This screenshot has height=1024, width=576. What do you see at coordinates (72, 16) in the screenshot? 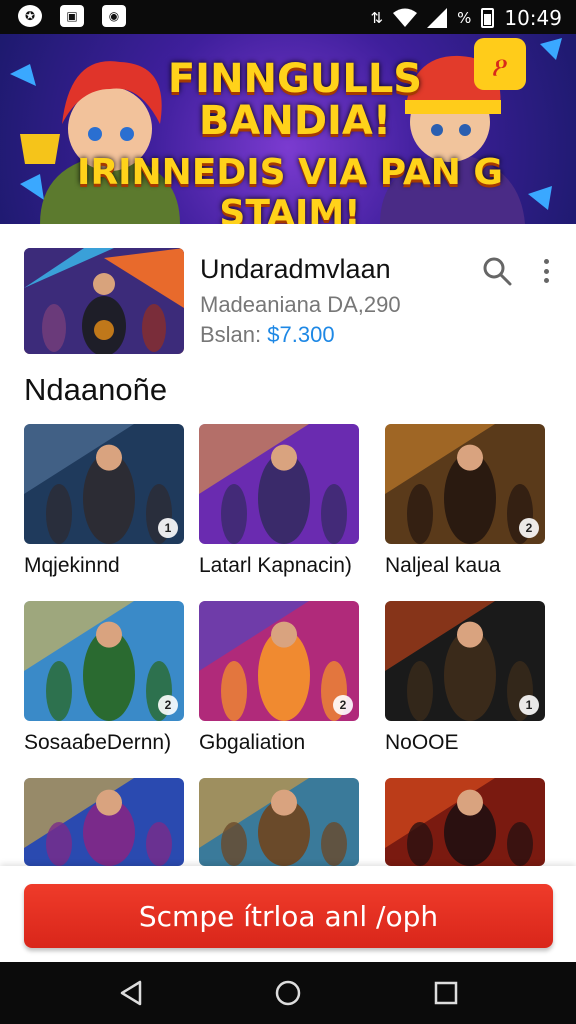
I see `gallery-icon: ▣` at bounding box center [72, 16].